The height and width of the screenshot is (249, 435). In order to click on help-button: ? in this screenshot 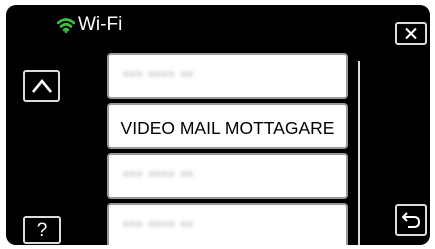, I will do `click(42, 230)`.